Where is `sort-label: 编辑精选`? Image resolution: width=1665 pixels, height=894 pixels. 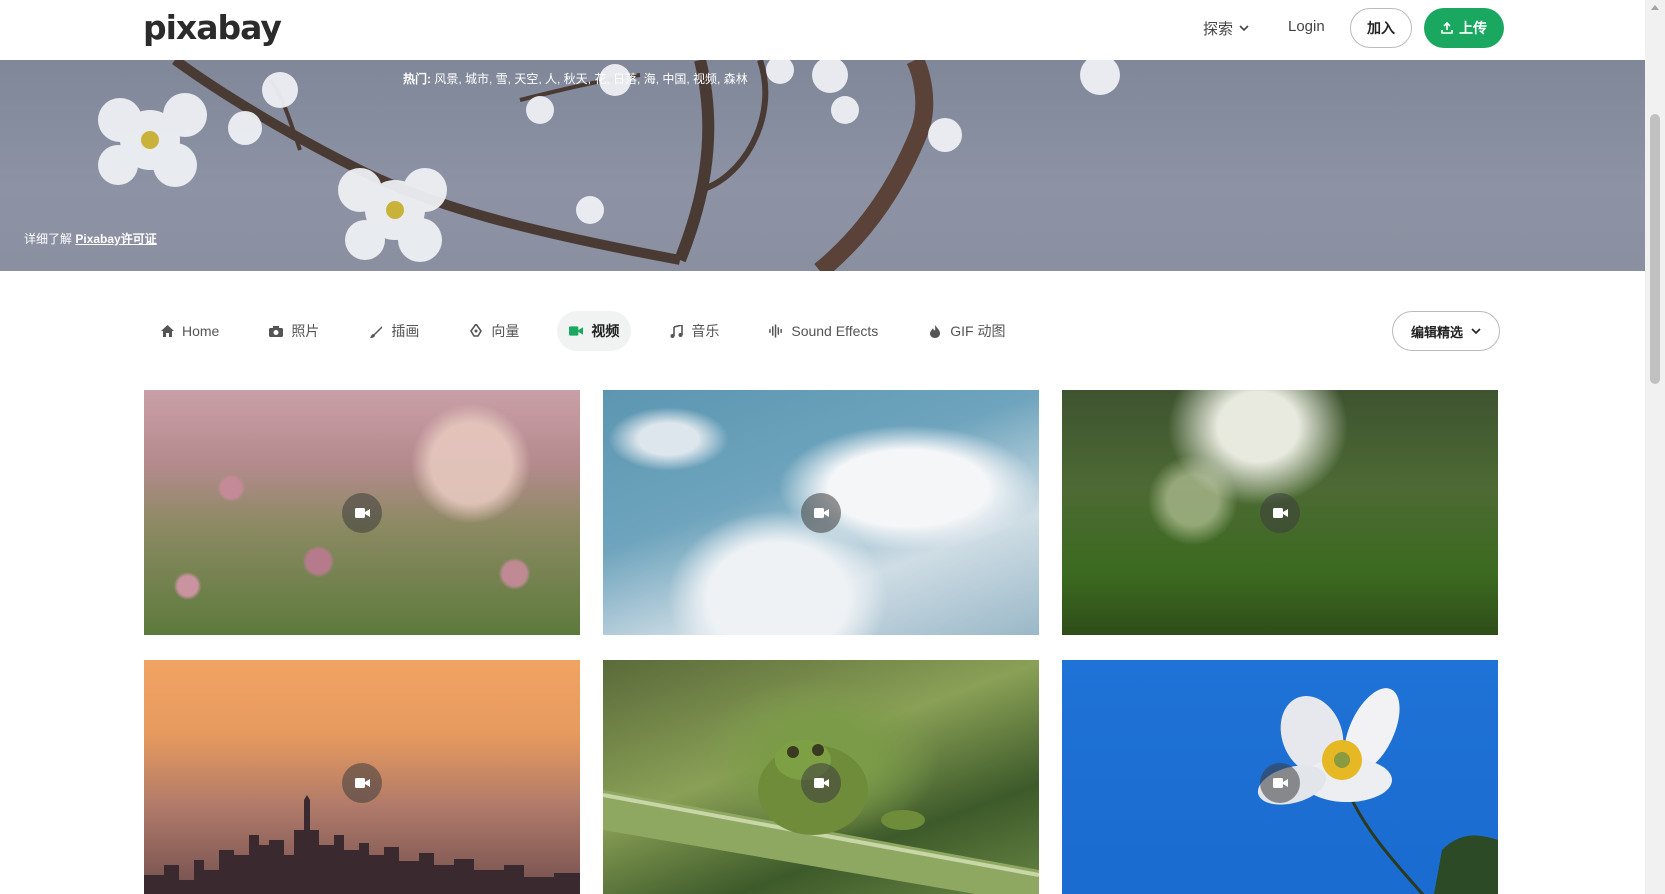
sort-label: 编辑精选 is located at coordinates (1436, 332).